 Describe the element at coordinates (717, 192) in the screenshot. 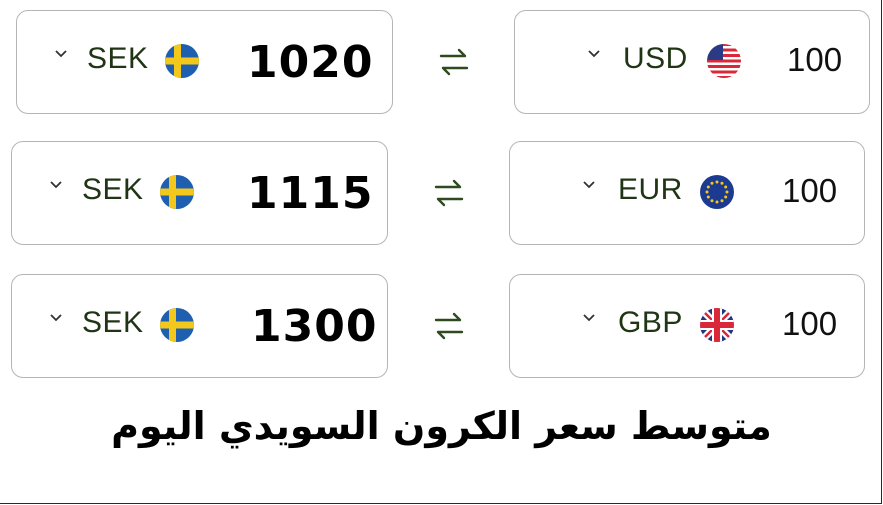

I see `eu-flag-icon` at that location.